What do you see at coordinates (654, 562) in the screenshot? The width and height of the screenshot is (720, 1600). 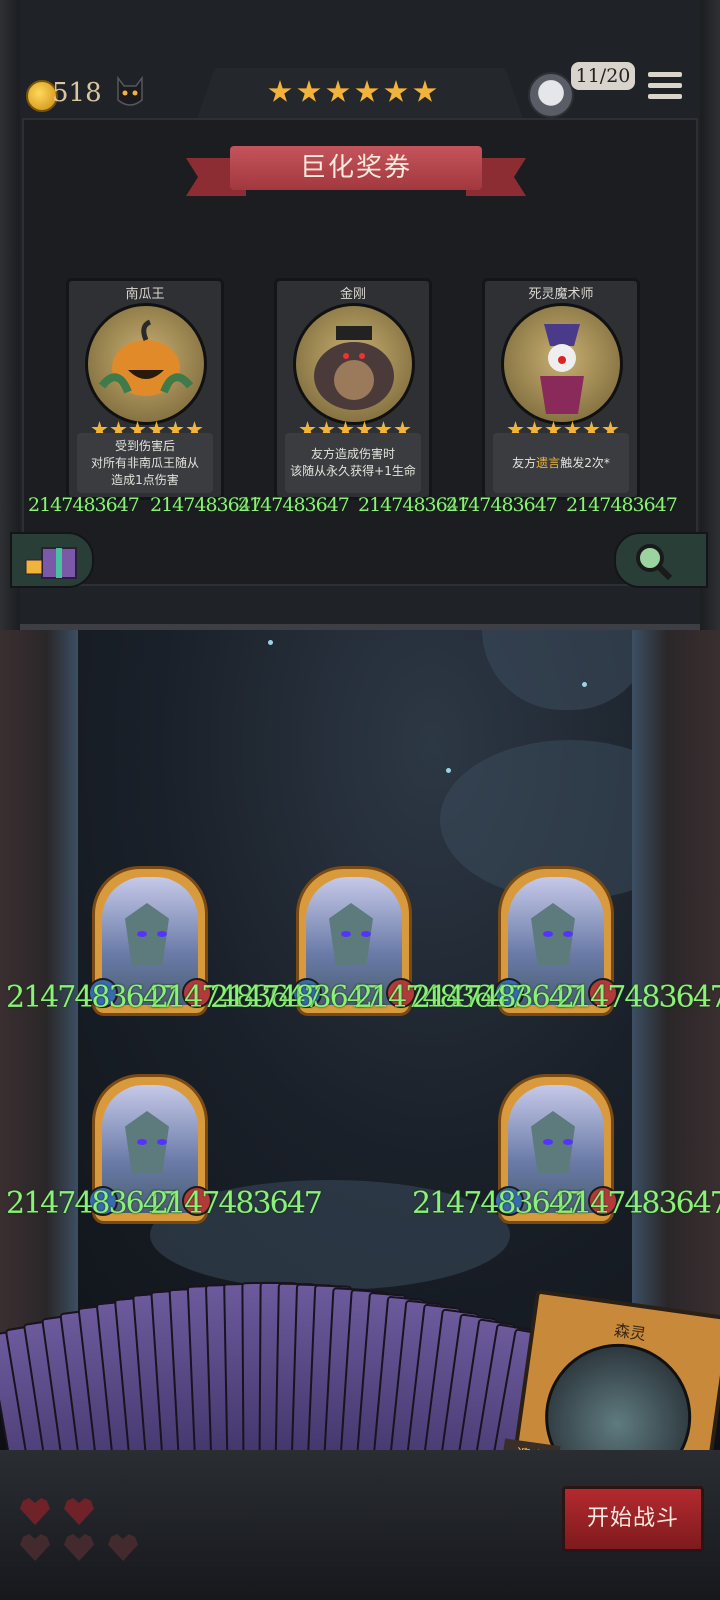 I see `search-icon` at bounding box center [654, 562].